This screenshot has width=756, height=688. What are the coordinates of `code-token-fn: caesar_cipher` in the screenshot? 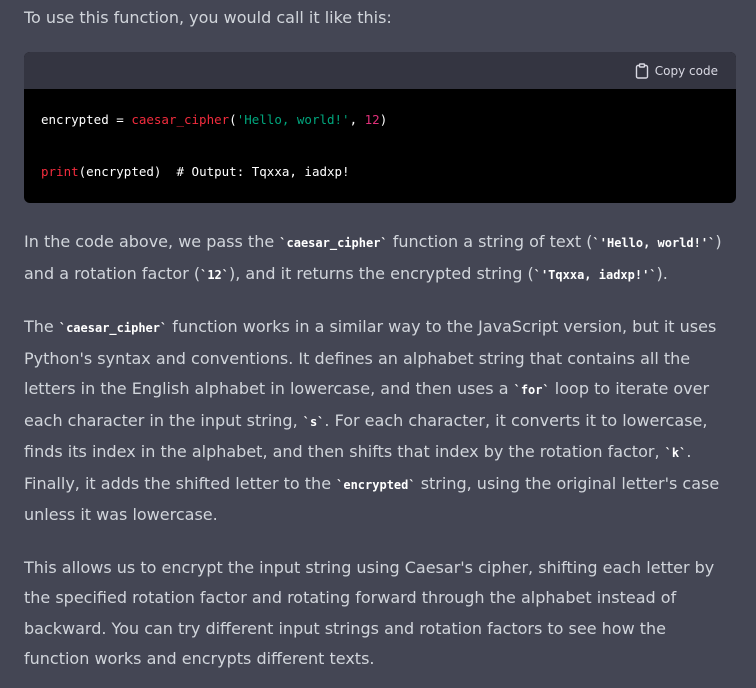 It's located at (180, 119).